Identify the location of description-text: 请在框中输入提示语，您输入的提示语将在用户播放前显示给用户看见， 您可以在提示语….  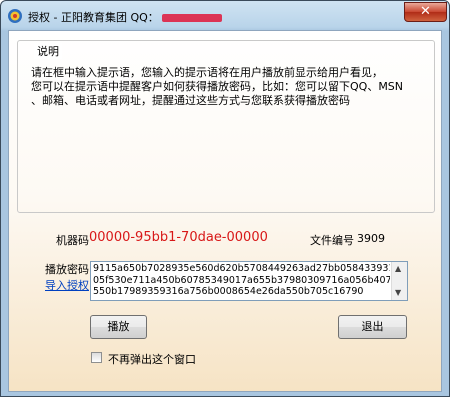
(217, 86).